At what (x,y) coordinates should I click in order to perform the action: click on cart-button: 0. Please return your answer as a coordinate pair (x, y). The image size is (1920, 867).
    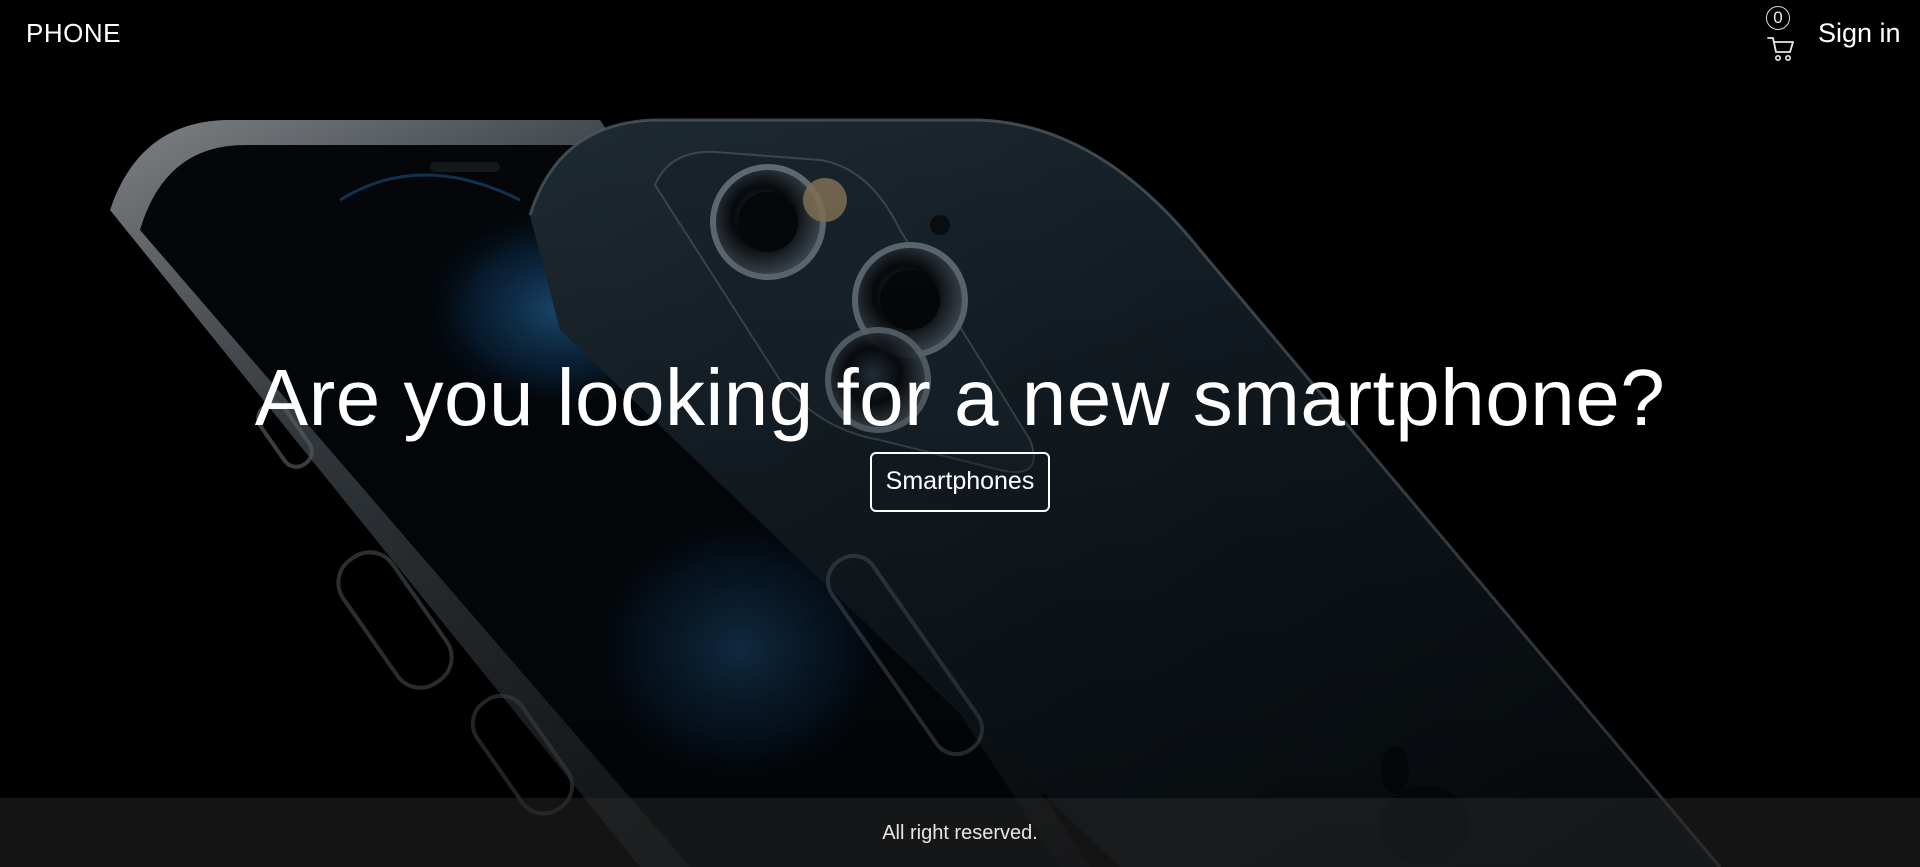
    Looking at the image, I should click on (1780, 34).